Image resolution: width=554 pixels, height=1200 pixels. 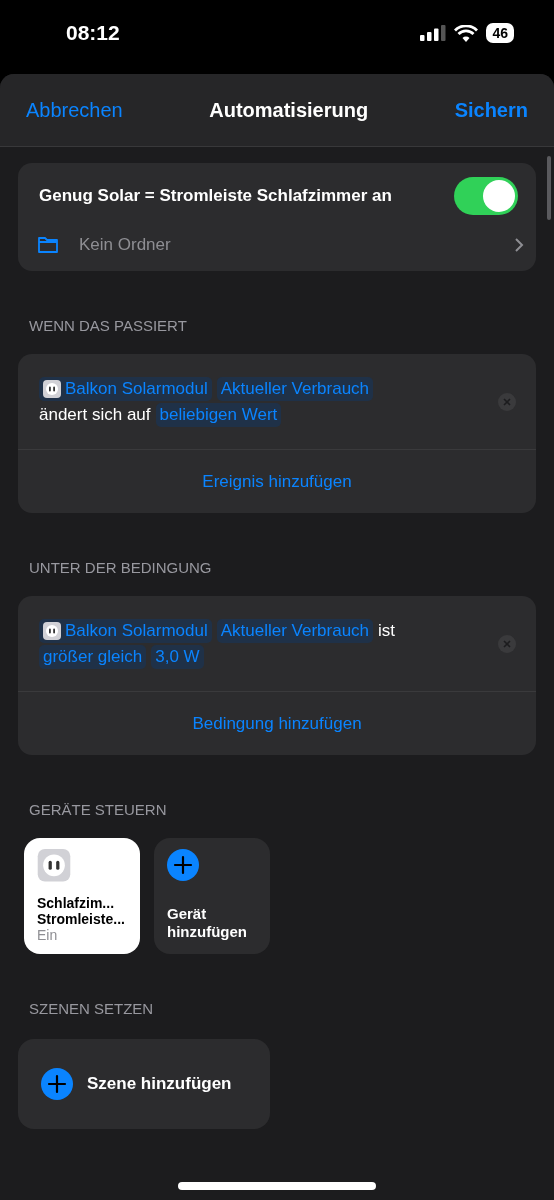 I want to click on device-tile: Schlafzim... Stromleiste... Ein, so click(x=82, y=896).